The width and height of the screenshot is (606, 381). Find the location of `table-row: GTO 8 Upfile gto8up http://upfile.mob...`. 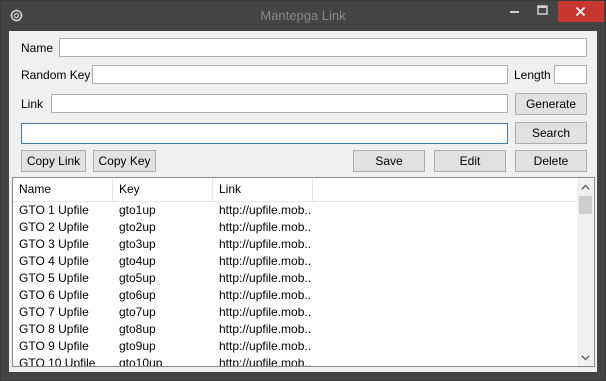

table-row: GTO 8 Upfile gto8up http://upfile.mob... is located at coordinates (295, 329).